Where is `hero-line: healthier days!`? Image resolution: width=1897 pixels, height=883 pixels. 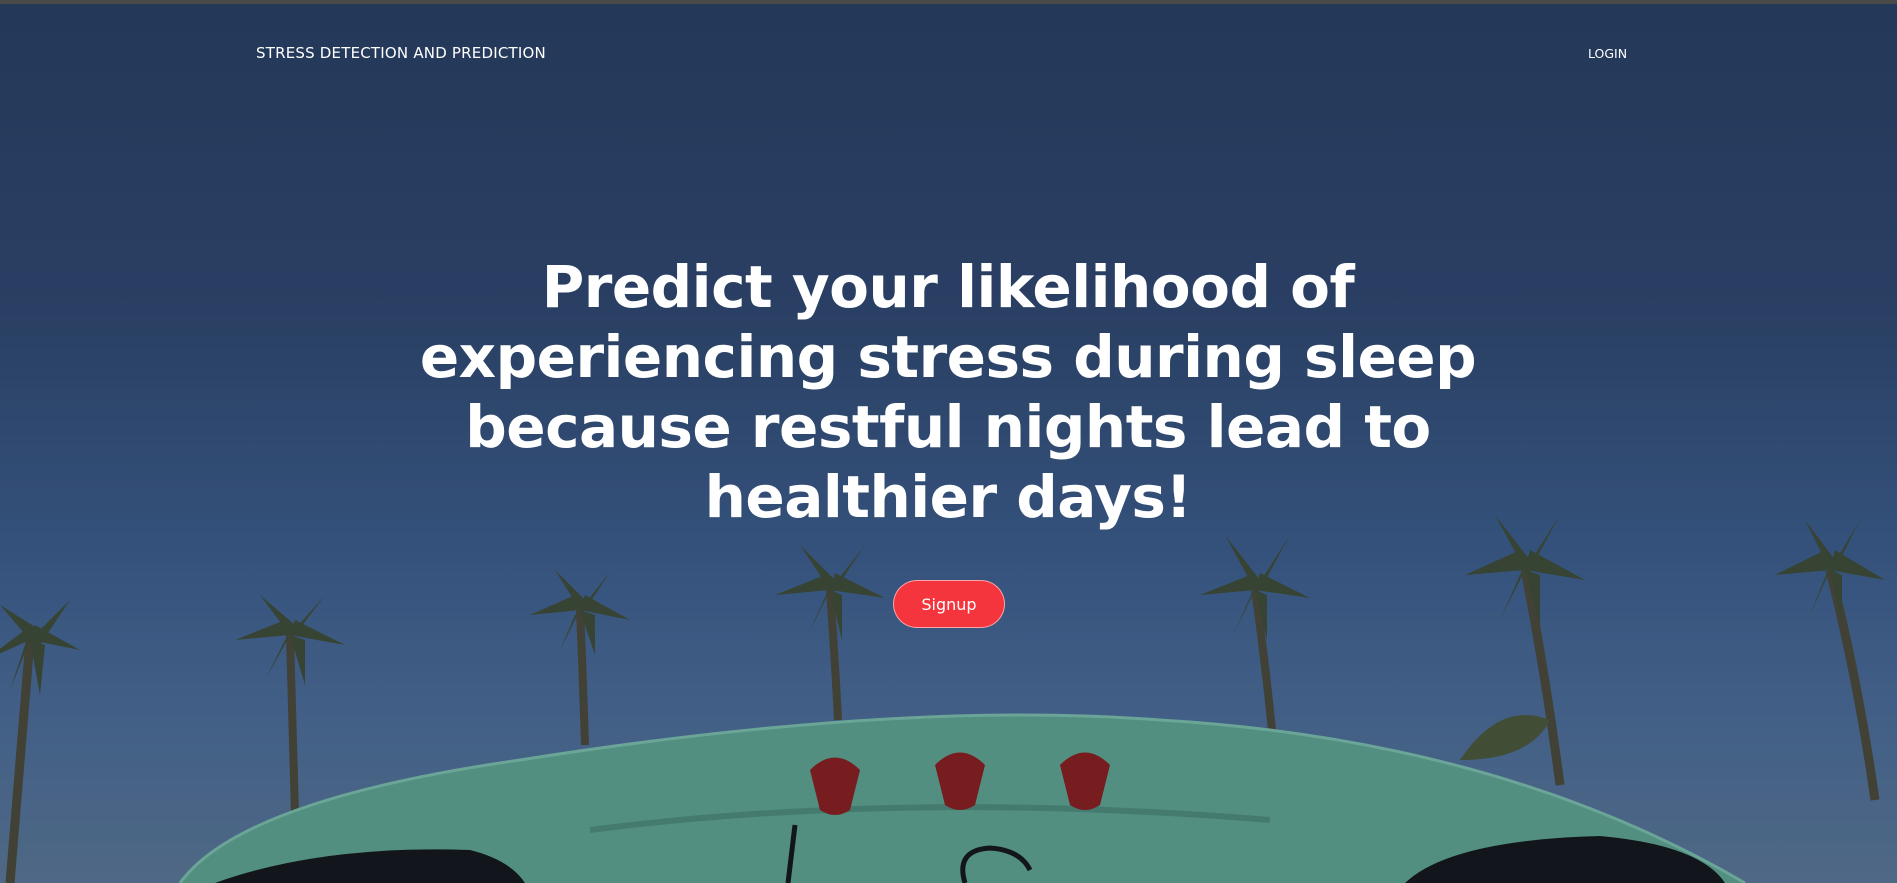 hero-line: healthier days! is located at coordinates (948, 497).